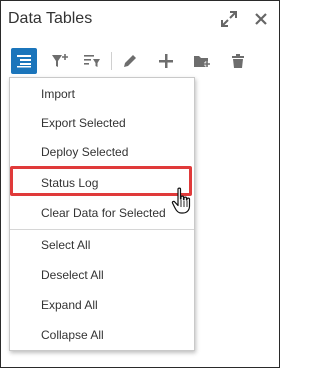 This screenshot has height=368, width=320. I want to click on edit-button, so click(130, 61).